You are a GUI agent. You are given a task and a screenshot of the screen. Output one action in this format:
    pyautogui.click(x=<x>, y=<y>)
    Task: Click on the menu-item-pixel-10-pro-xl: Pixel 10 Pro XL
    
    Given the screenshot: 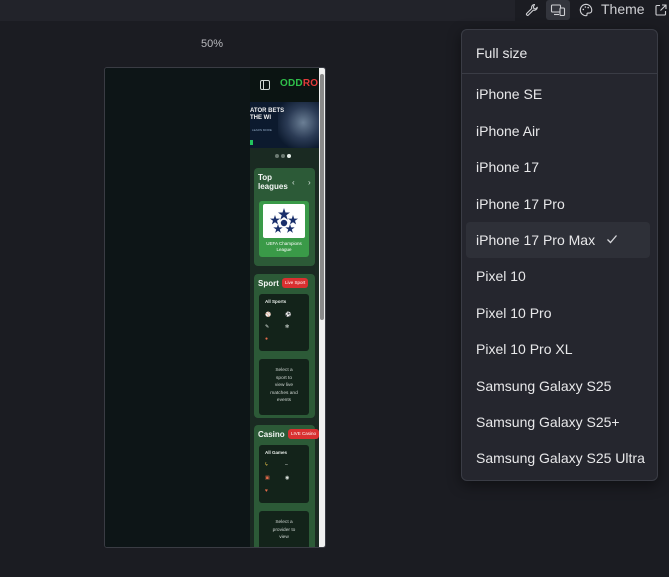 What is the action you would take?
    pyautogui.click(x=558, y=349)
    